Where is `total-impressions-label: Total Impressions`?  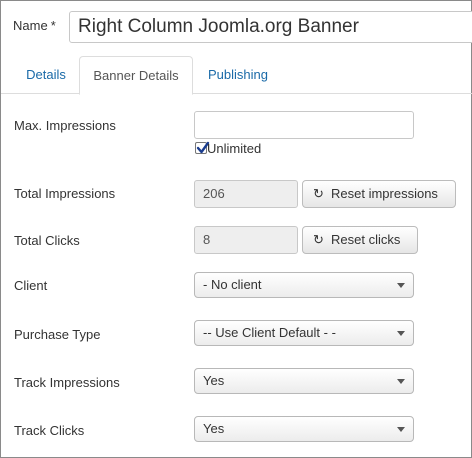 total-impressions-label: Total Impressions is located at coordinates (65, 193).